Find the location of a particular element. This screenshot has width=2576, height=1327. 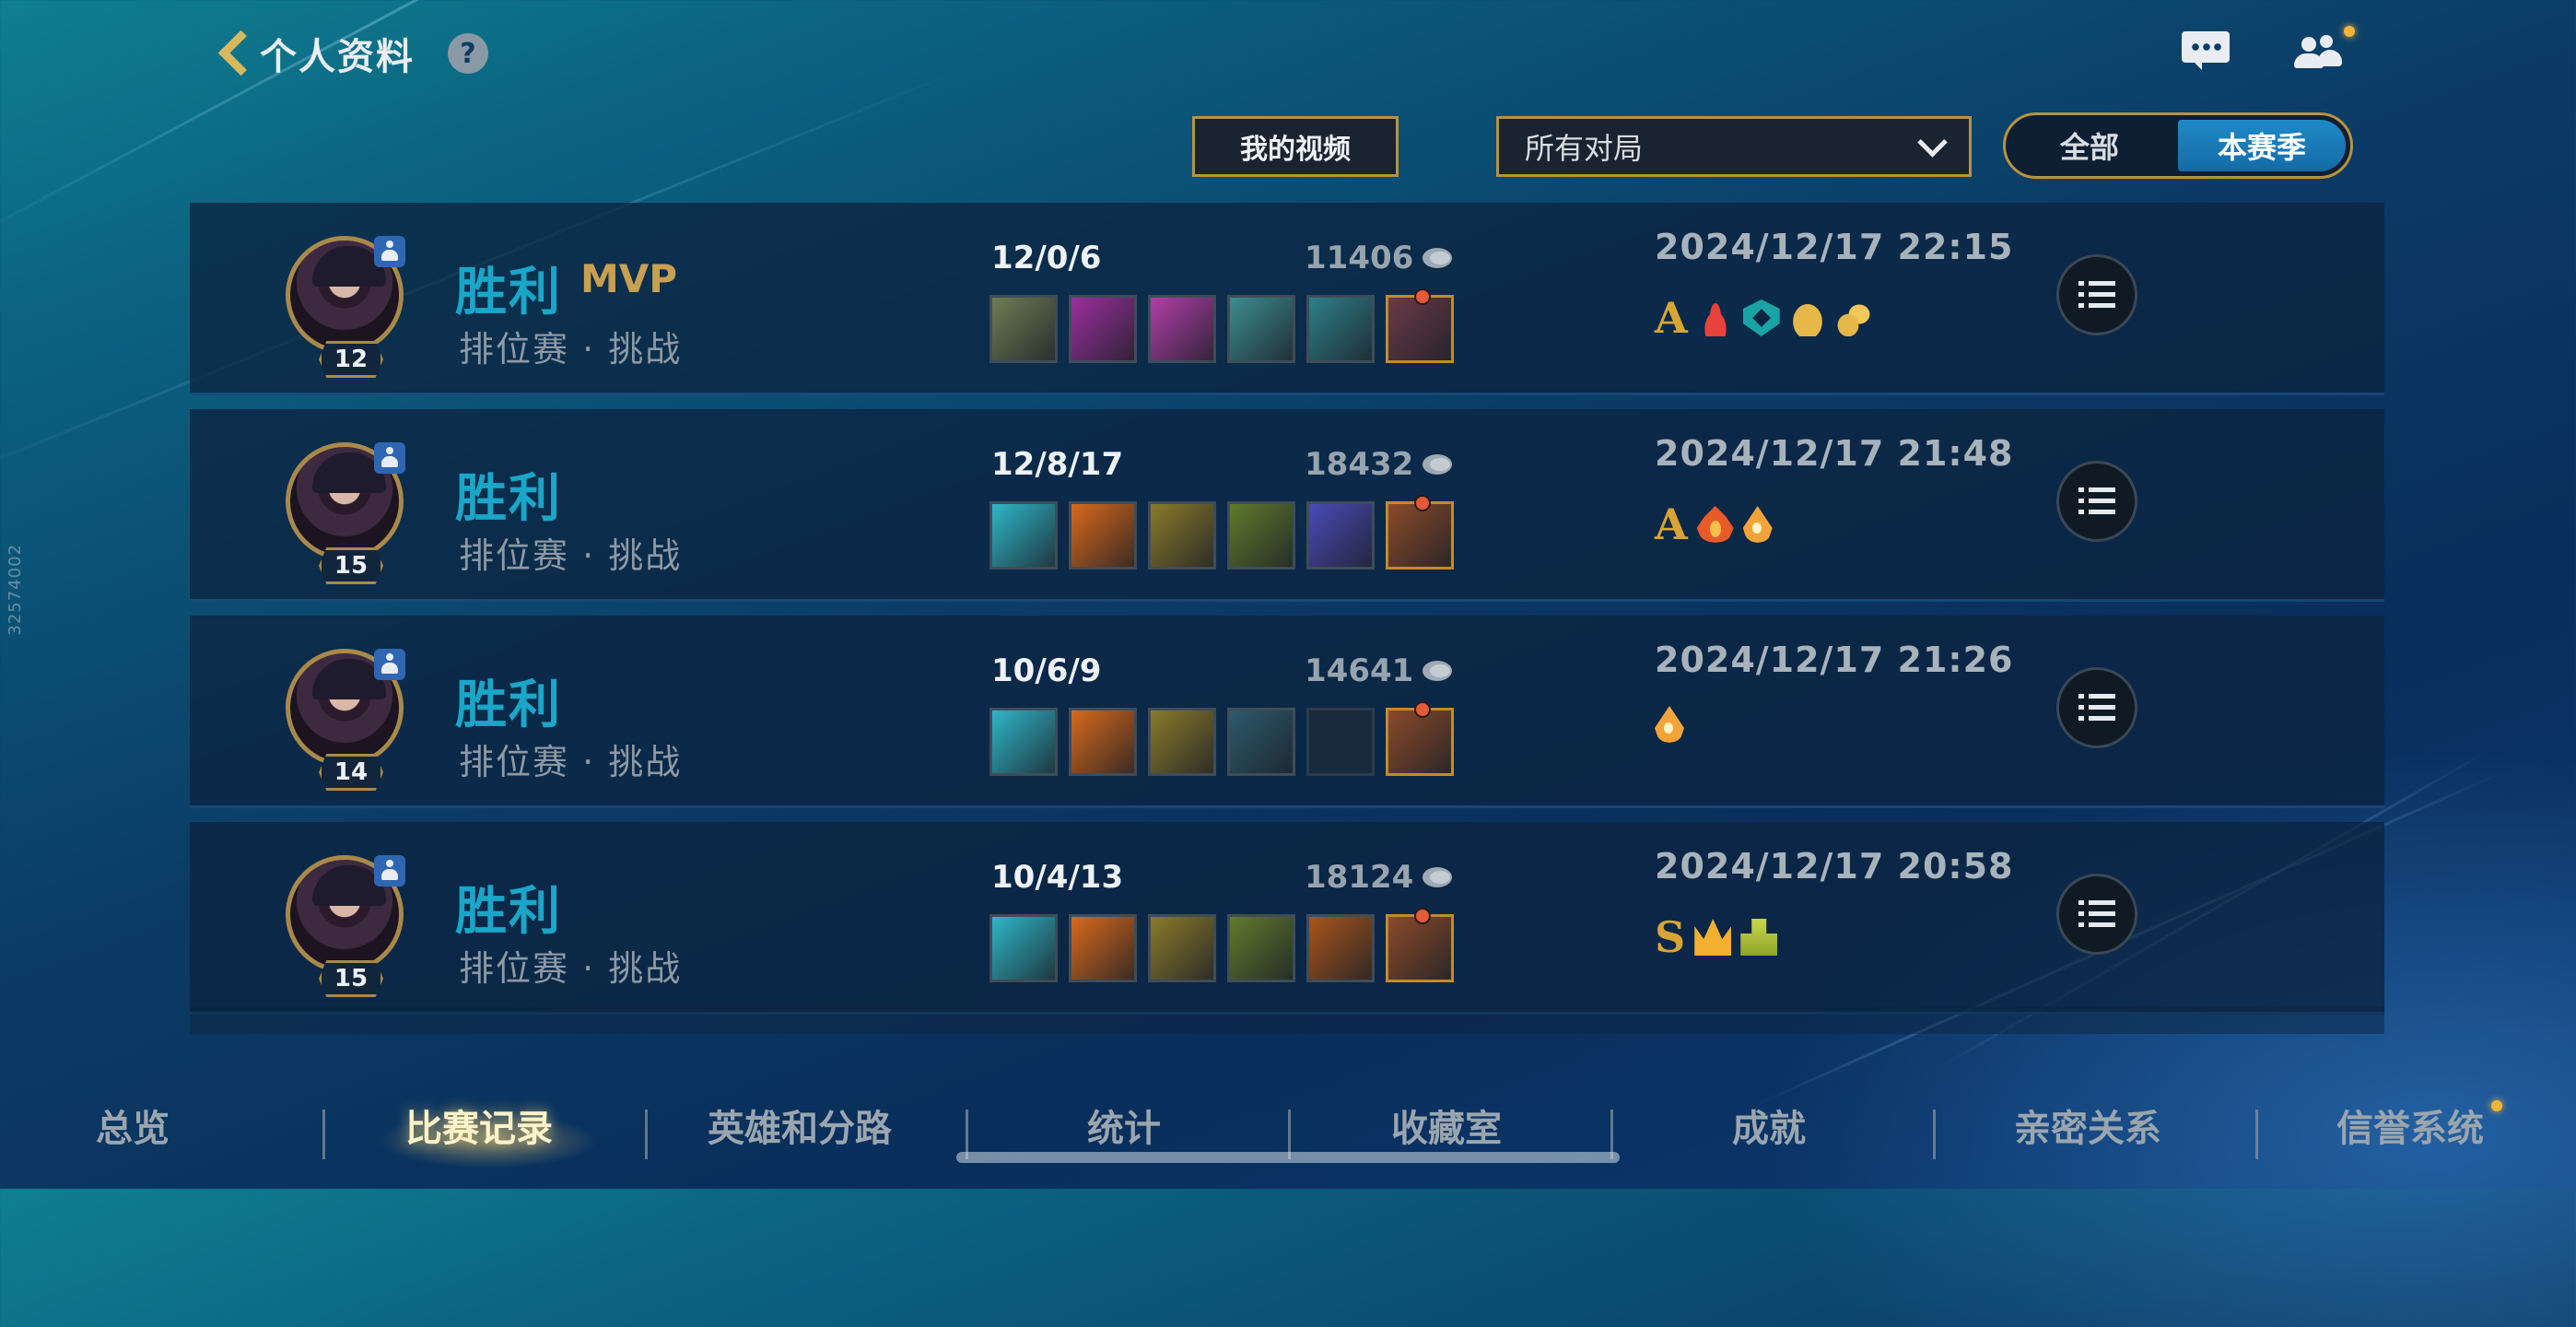

match-datetime: 2024/12/17 20:58 is located at coordinates (1834, 866).